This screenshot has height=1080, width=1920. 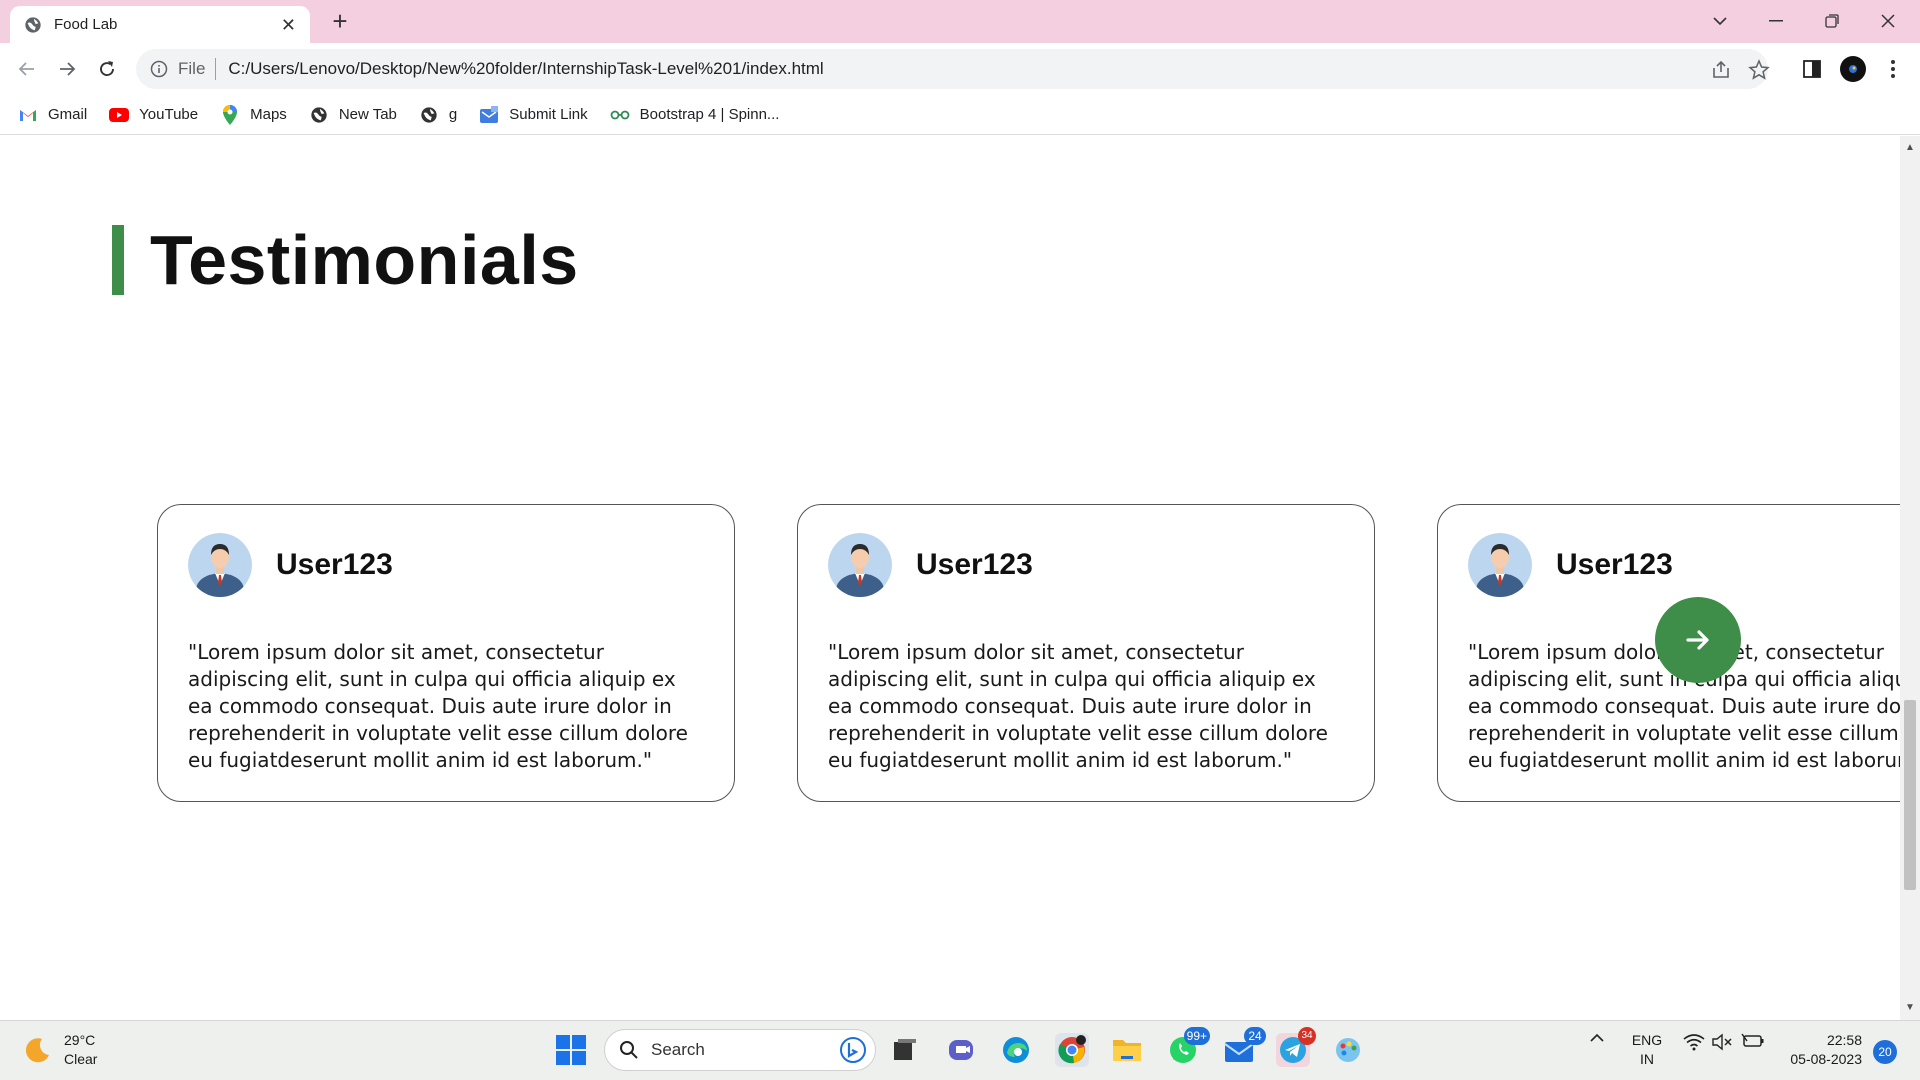 What do you see at coordinates (571, 1050) in the screenshot?
I see `windows-start-icon` at bounding box center [571, 1050].